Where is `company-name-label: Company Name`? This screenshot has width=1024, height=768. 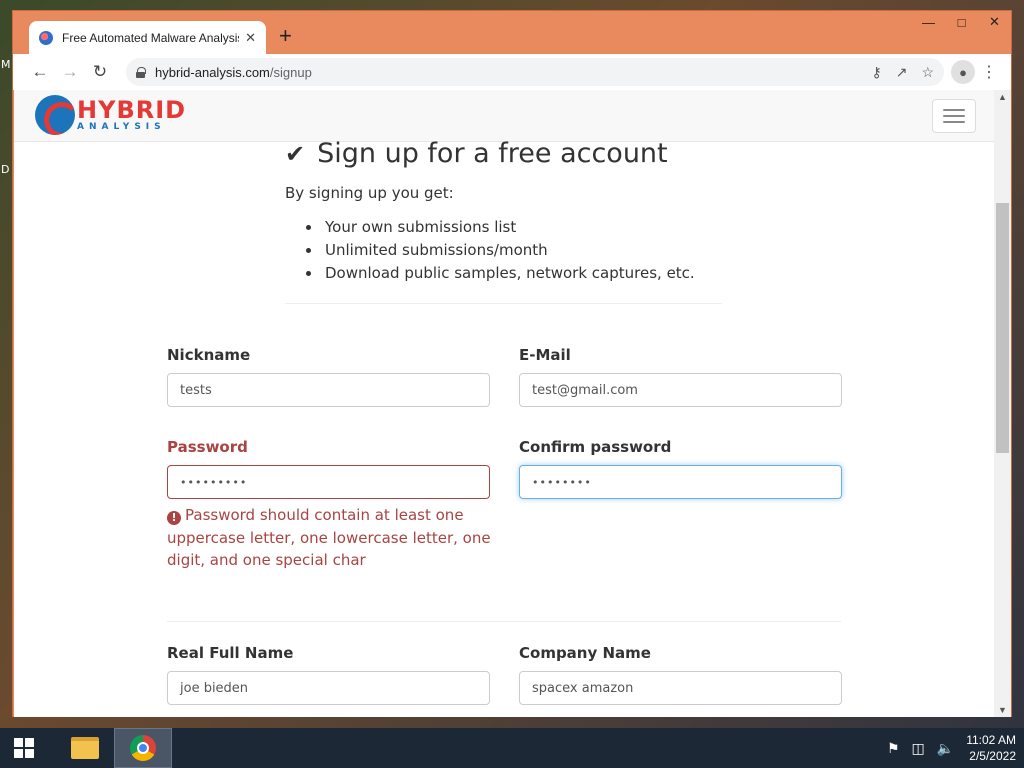
company-name-label: Company Name is located at coordinates (585, 653).